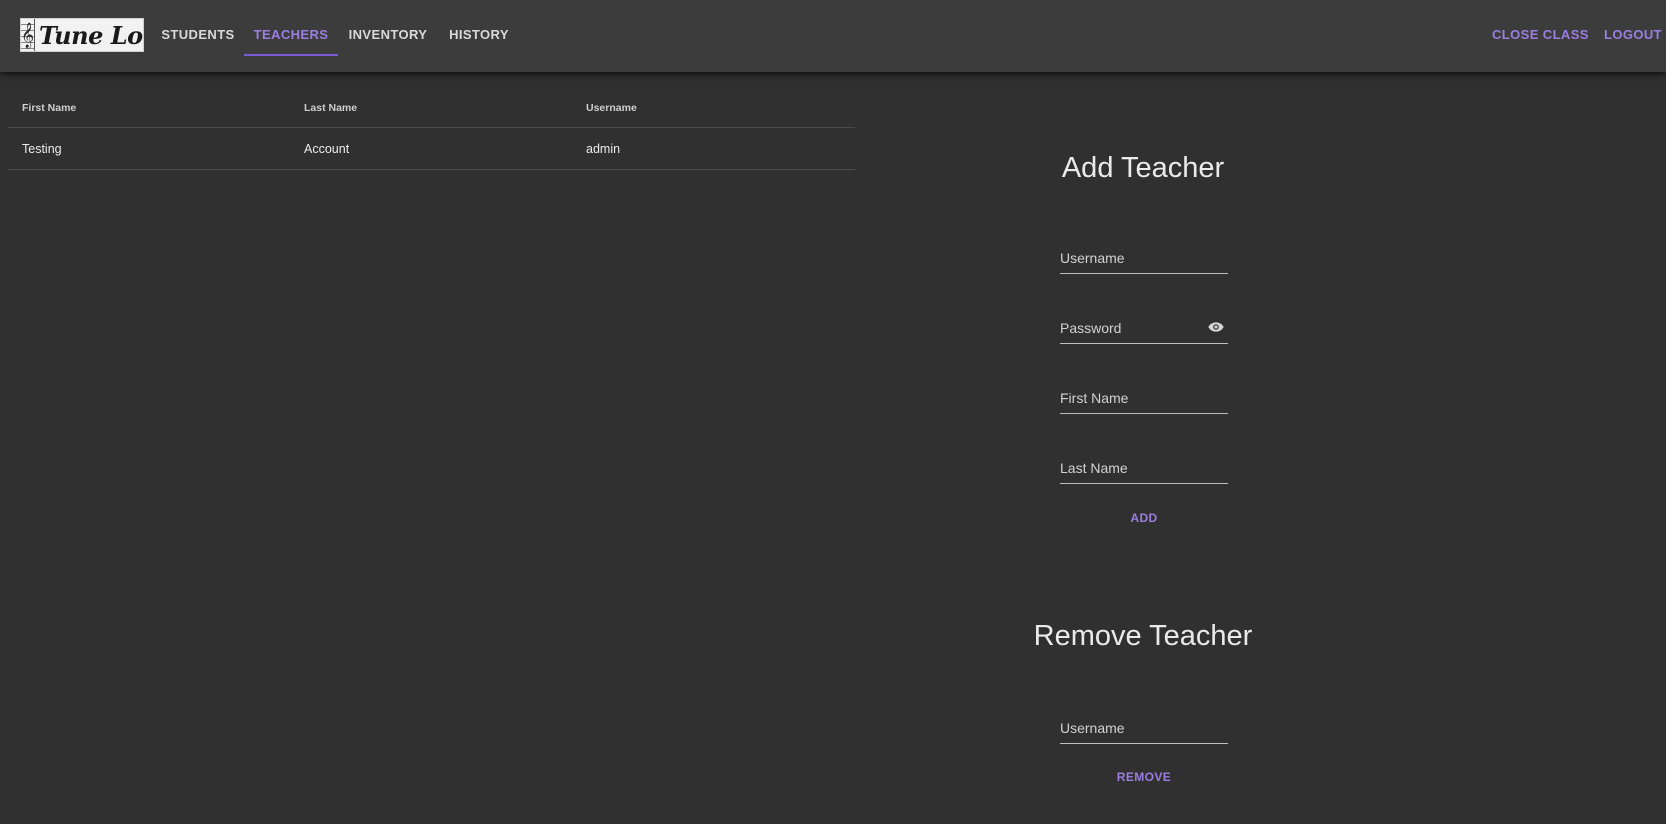  I want to click on remove-teacher-button: REMOVE, so click(1144, 777).